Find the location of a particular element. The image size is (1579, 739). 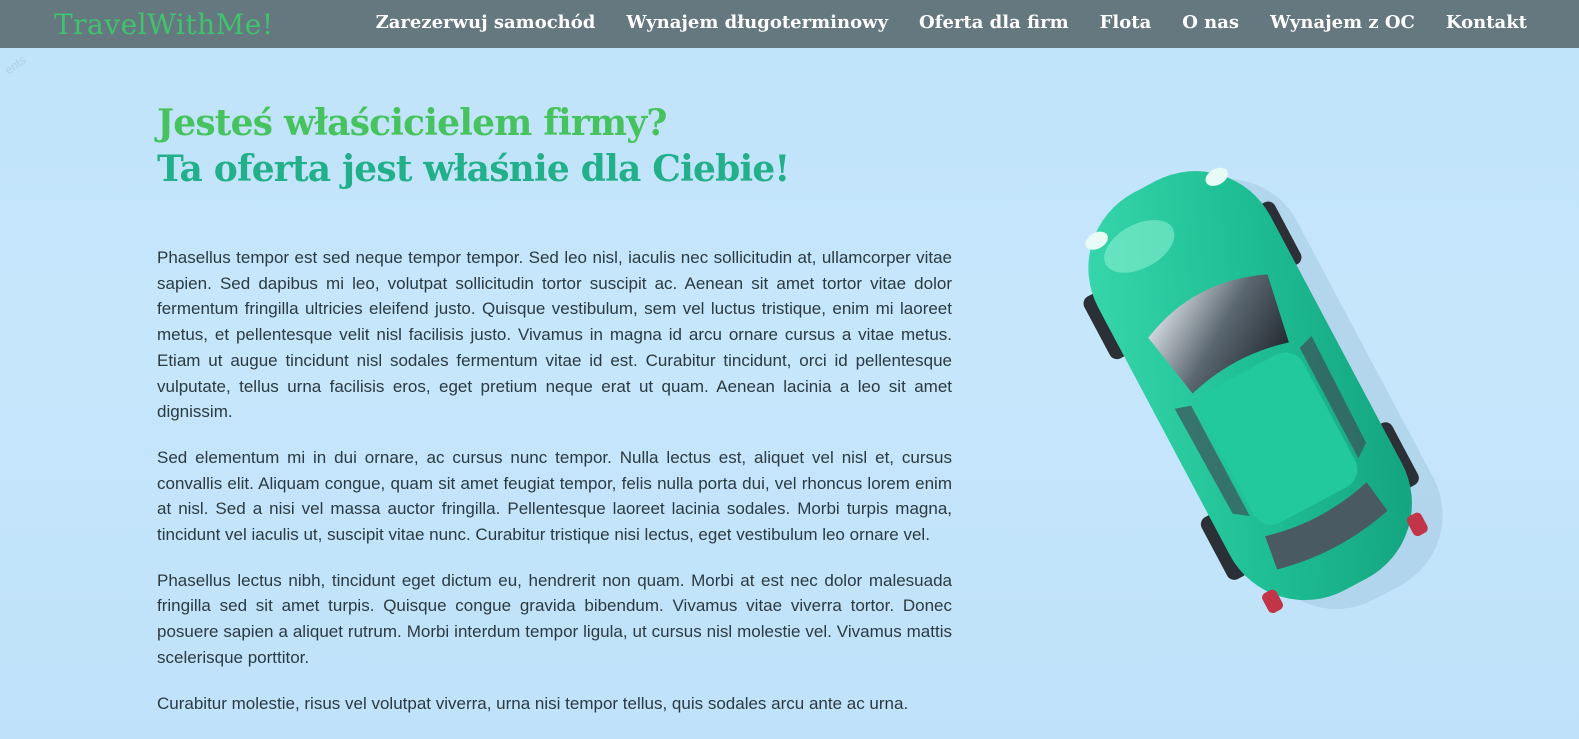

nav-item-reserve-car: Zarezerwuj samochód is located at coordinates (486, 22).